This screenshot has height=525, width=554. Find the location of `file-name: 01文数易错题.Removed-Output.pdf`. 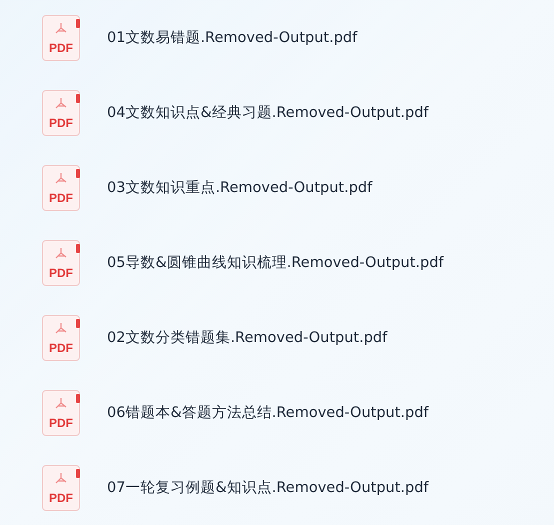

file-name: 01文数易错题.Removed-Output.pdf is located at coordinates (232, 37).